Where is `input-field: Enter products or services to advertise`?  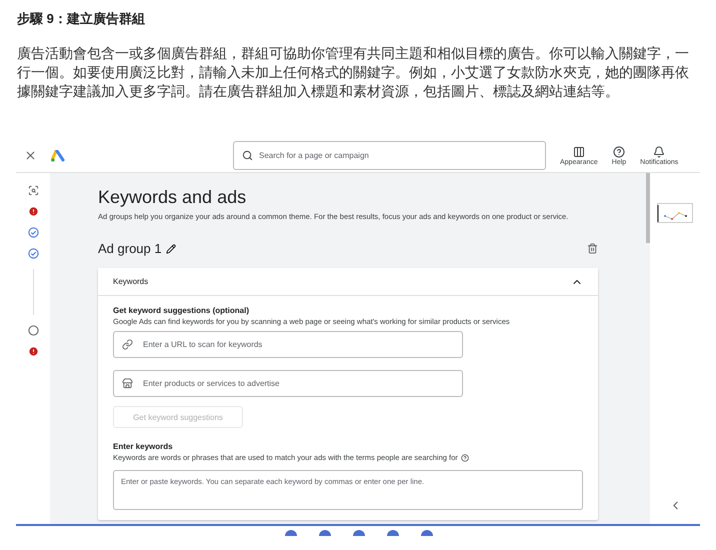
input-field: Enter products or services to advertise is located at coordinates (288, 383).